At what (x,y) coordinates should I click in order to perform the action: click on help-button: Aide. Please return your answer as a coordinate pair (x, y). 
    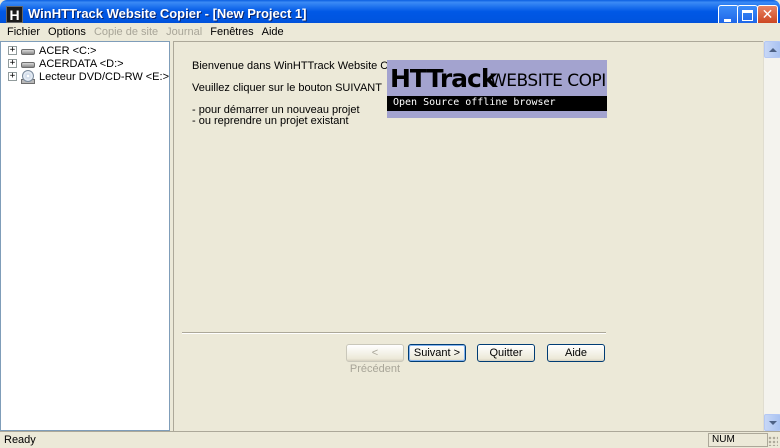
    Looking at the image, I should click on (576, 353).